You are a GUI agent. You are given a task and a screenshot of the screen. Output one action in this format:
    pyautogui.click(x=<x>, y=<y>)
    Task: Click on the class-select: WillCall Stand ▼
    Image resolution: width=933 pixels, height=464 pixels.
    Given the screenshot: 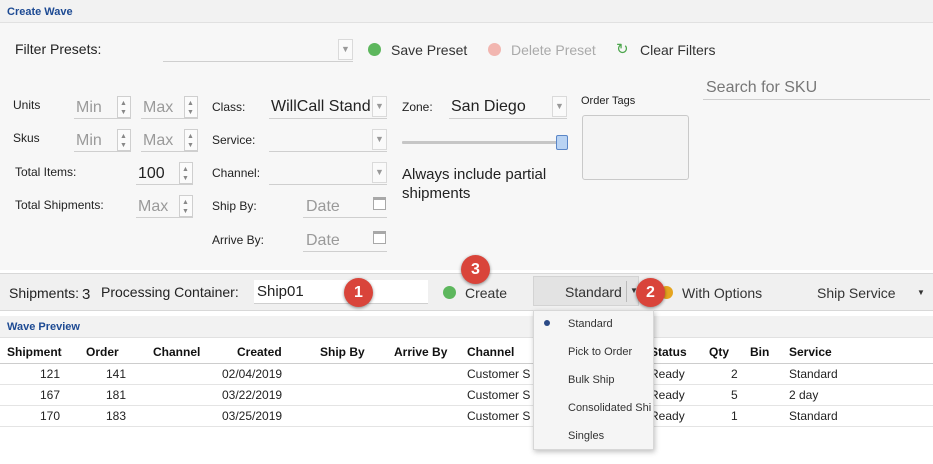 What is the action you would take?
    pyautogui.click(x=328, y=107)
    